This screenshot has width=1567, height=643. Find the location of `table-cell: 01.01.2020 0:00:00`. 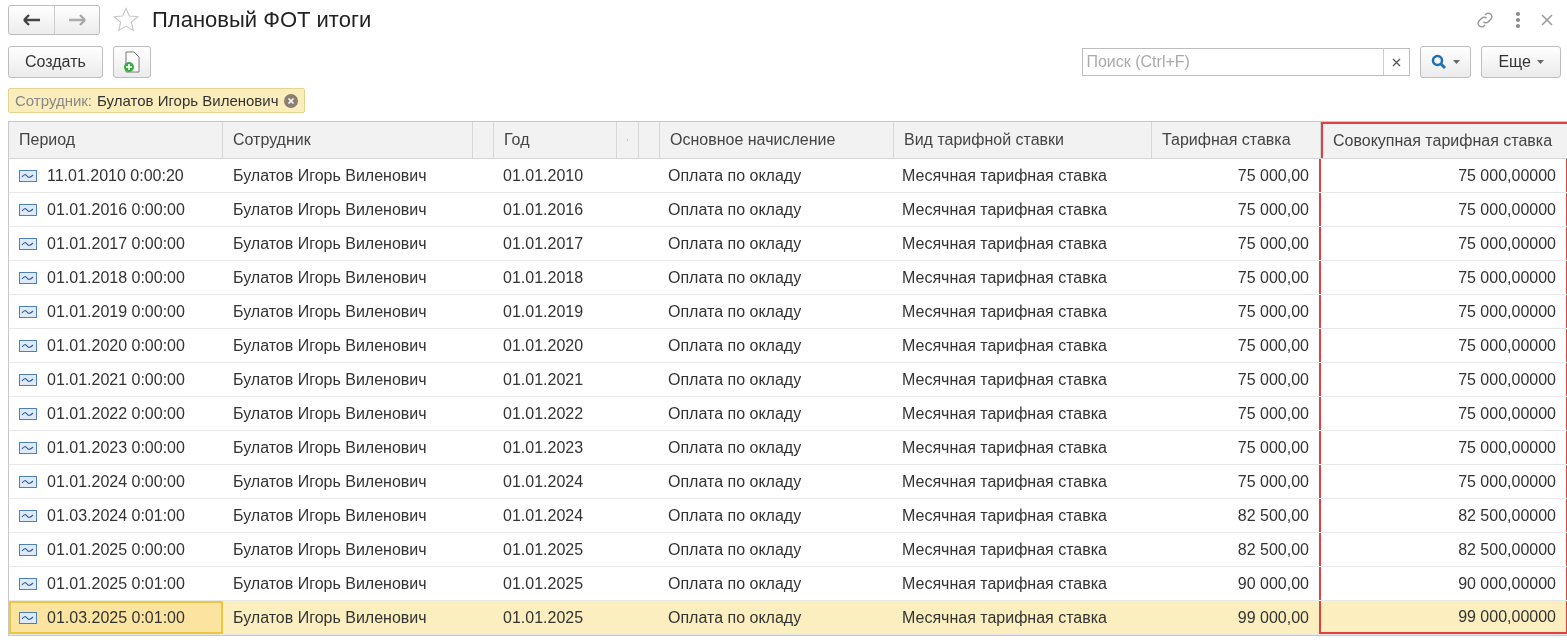

table-cell: 01.01.2020 0:00:00 is located at coordinates (116, 345).